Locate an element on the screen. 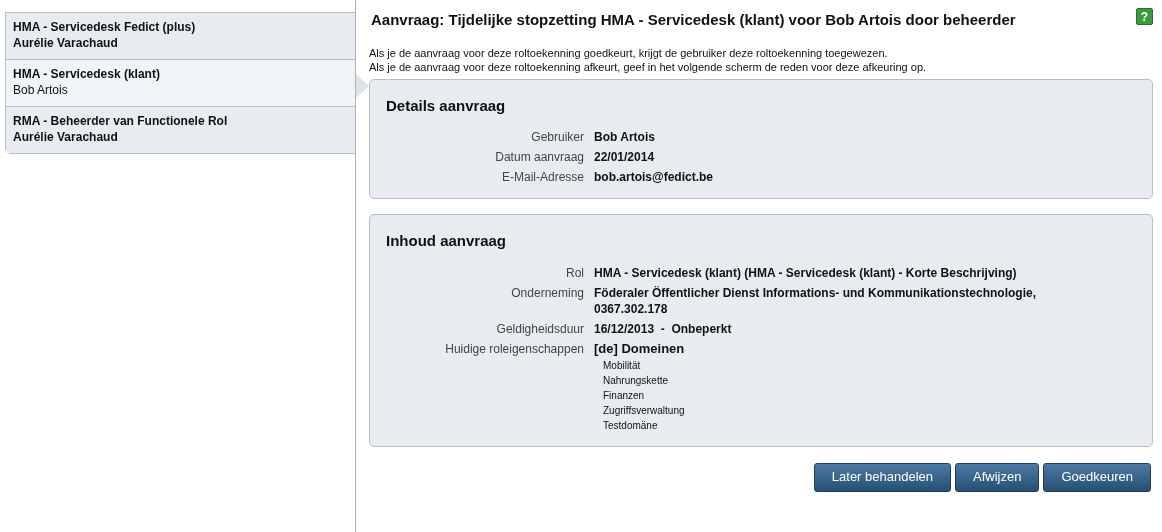  panel-heading: Inhoud aanvraag is located at coordinates (447, 241).